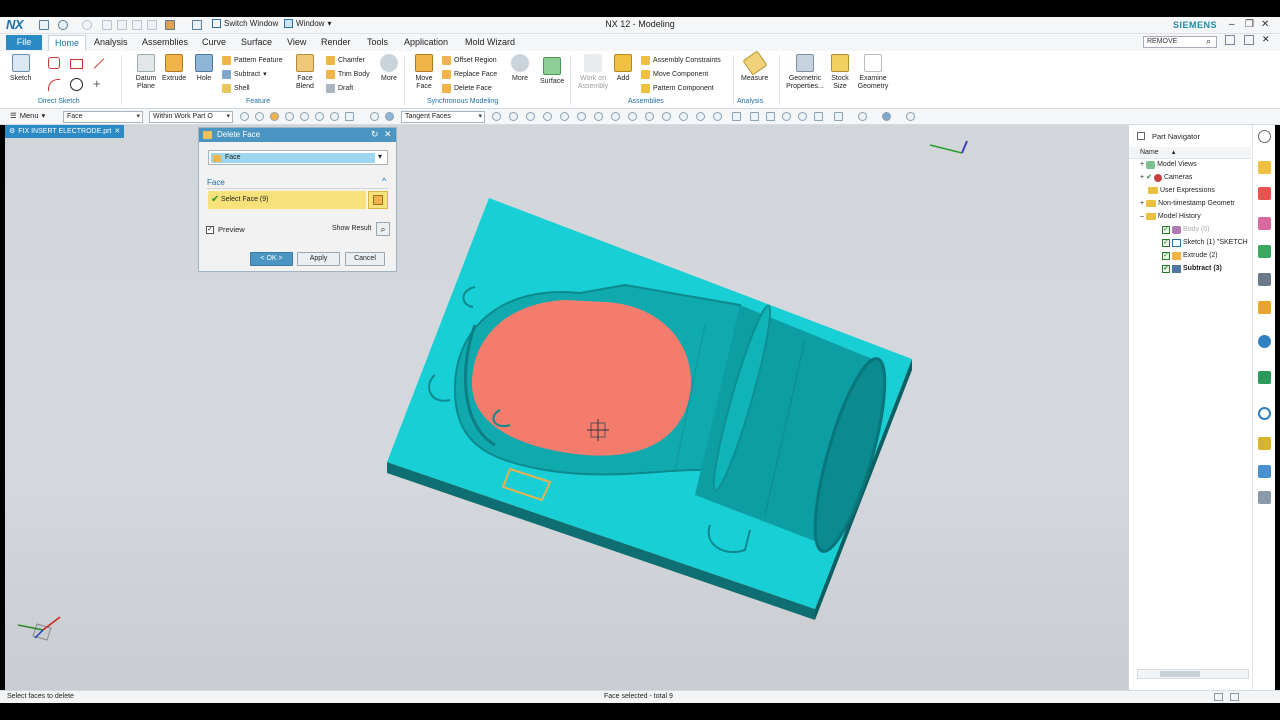 The width and height of the screenshot is (1280, 720). I want to click on tree-item: + Model Views, so click(1168, 164).